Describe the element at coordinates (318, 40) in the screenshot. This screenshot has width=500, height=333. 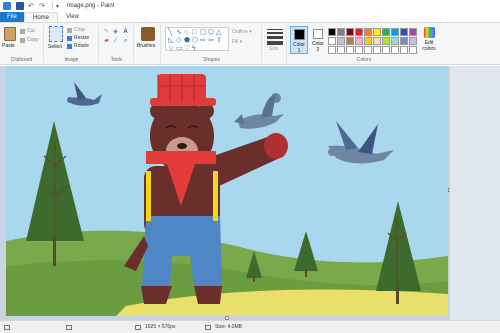
I see `color2-button: Color 2` at that location.